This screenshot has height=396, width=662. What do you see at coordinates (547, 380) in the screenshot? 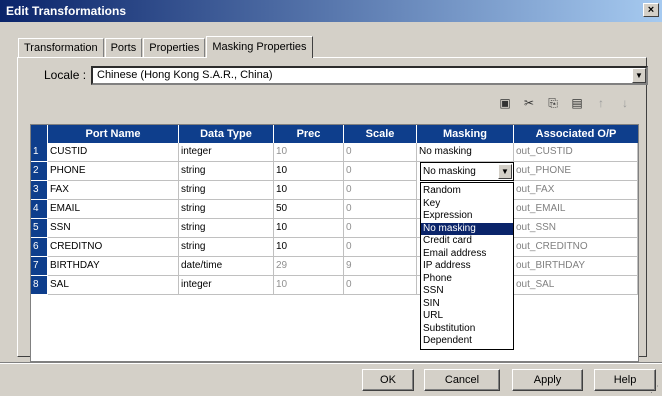
I see `apply-button: Apply` at bounding box center [547, 380].